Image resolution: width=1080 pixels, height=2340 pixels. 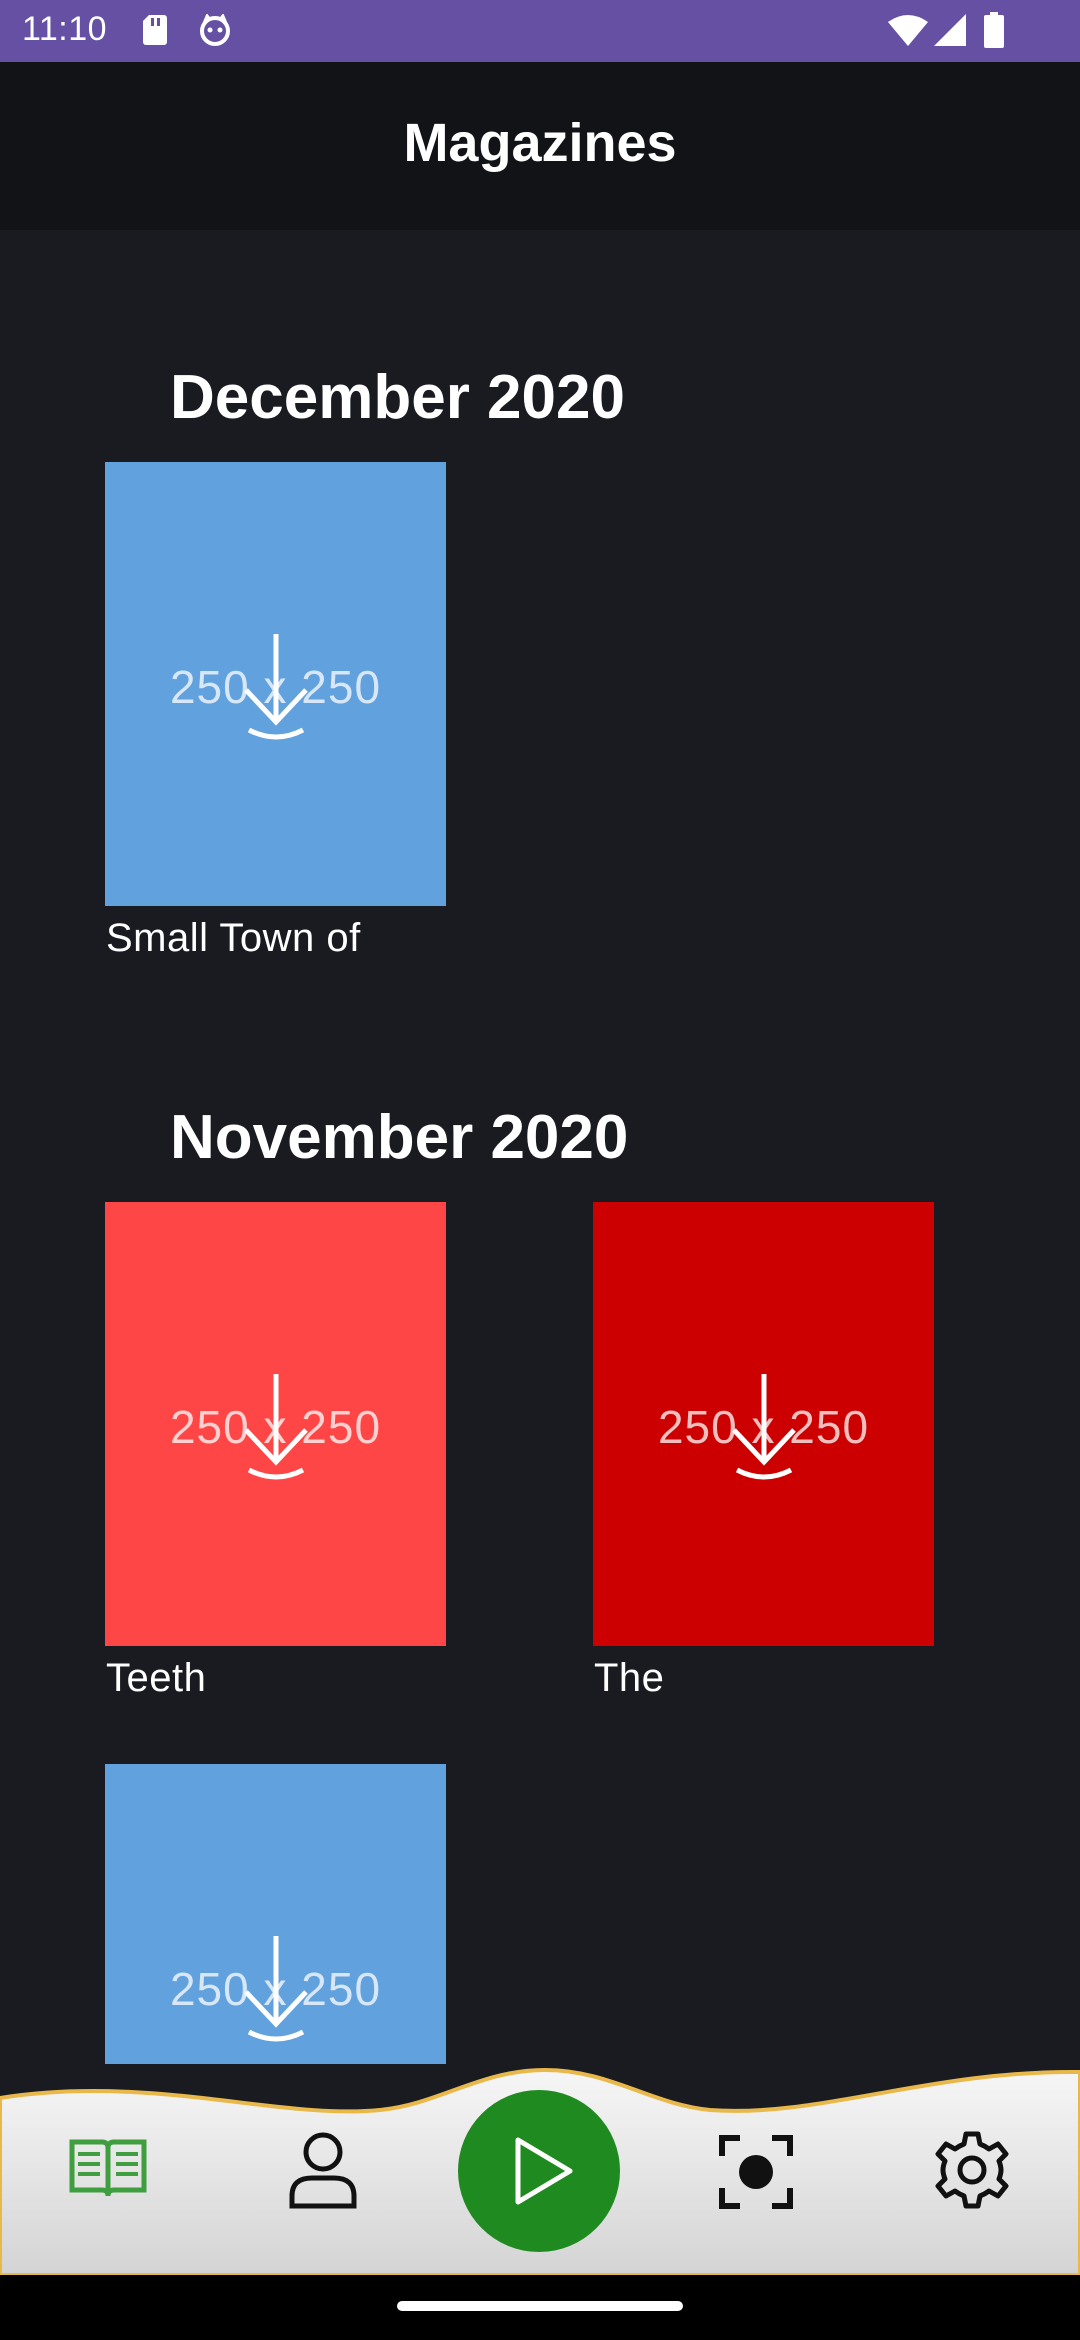 What do you see at coordinates (233, 938) in the screenshot?
I see `magazine-caption: Small Town of` at bounding box center [233, 938].